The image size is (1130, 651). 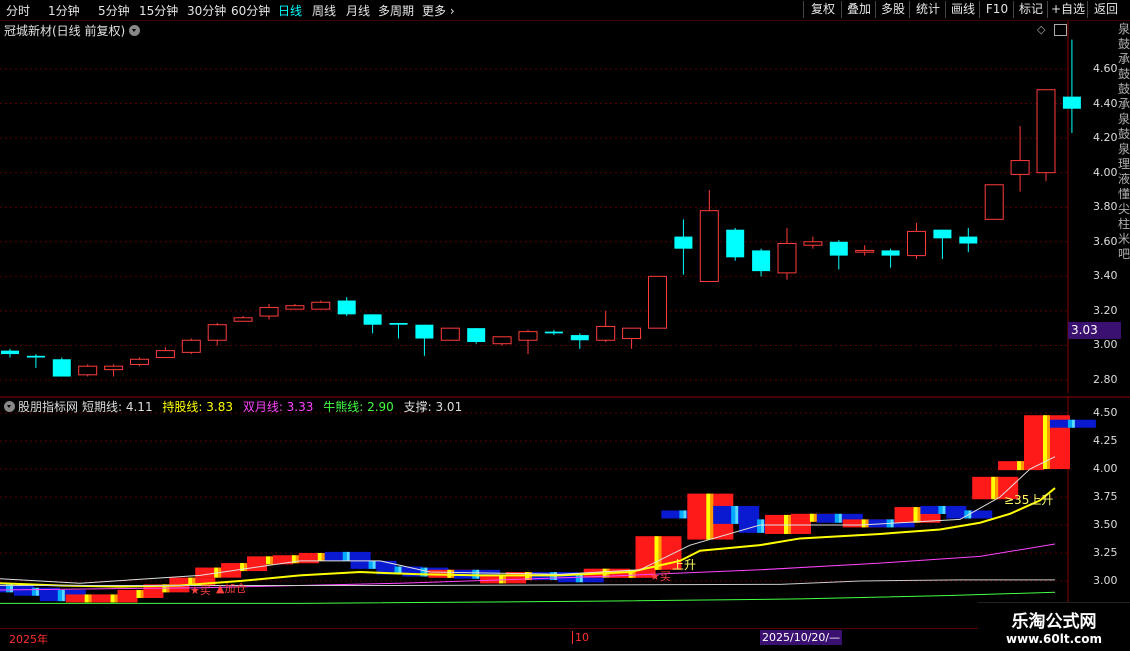 I want to click on statistics-button: 统计, so click(x=927, y=9).